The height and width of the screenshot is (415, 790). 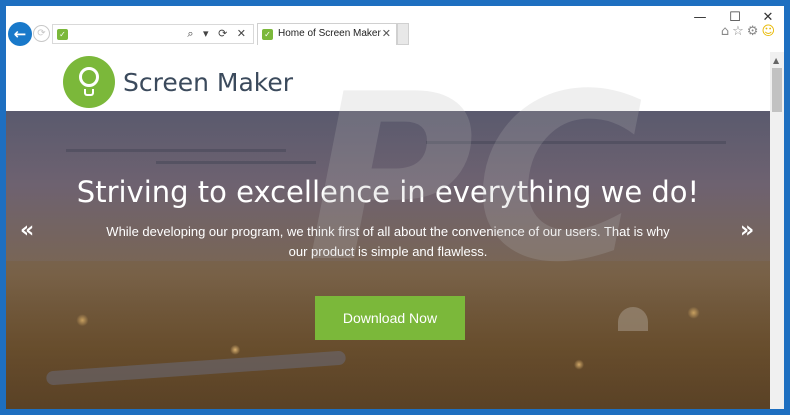 I want to click on logo-lightbulb-icon, so click(x=89, y=82).